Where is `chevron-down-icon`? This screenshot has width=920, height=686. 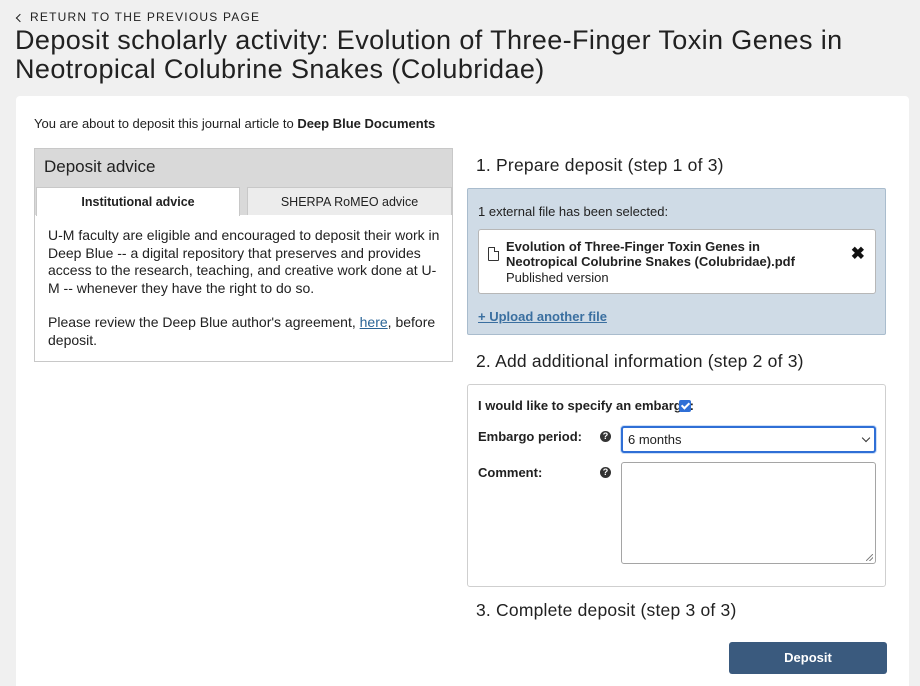
chevron-down-icon is located at coordinates (866, 438).